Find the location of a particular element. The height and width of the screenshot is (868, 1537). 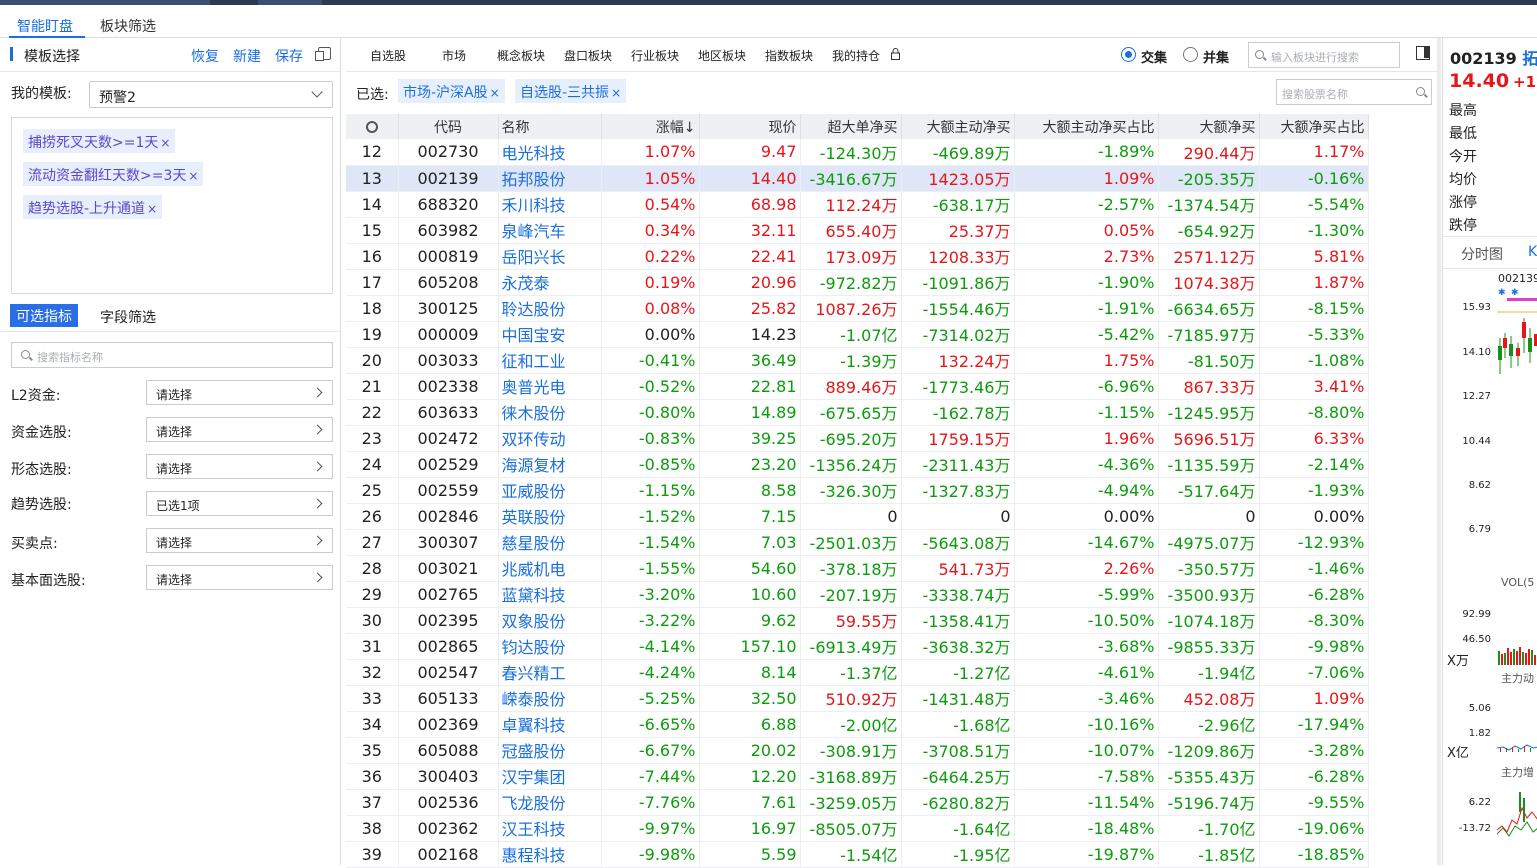

stock-name: 永茂泰 is located at coordinates (550, 282).